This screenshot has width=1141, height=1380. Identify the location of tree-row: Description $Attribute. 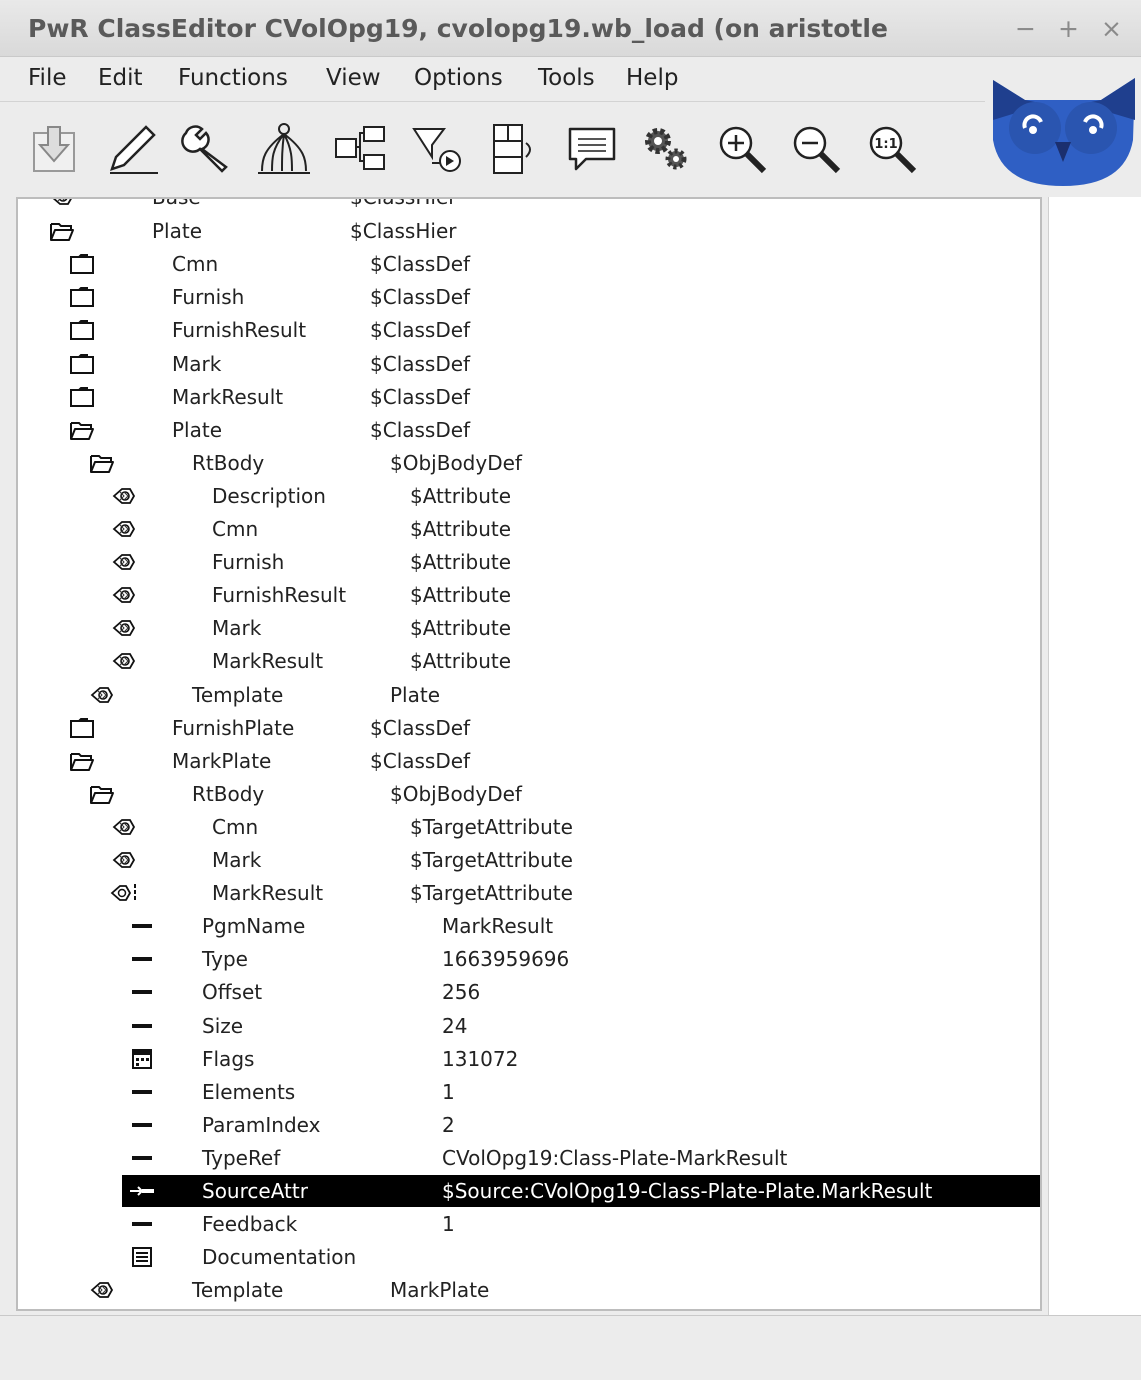
(529, 496).